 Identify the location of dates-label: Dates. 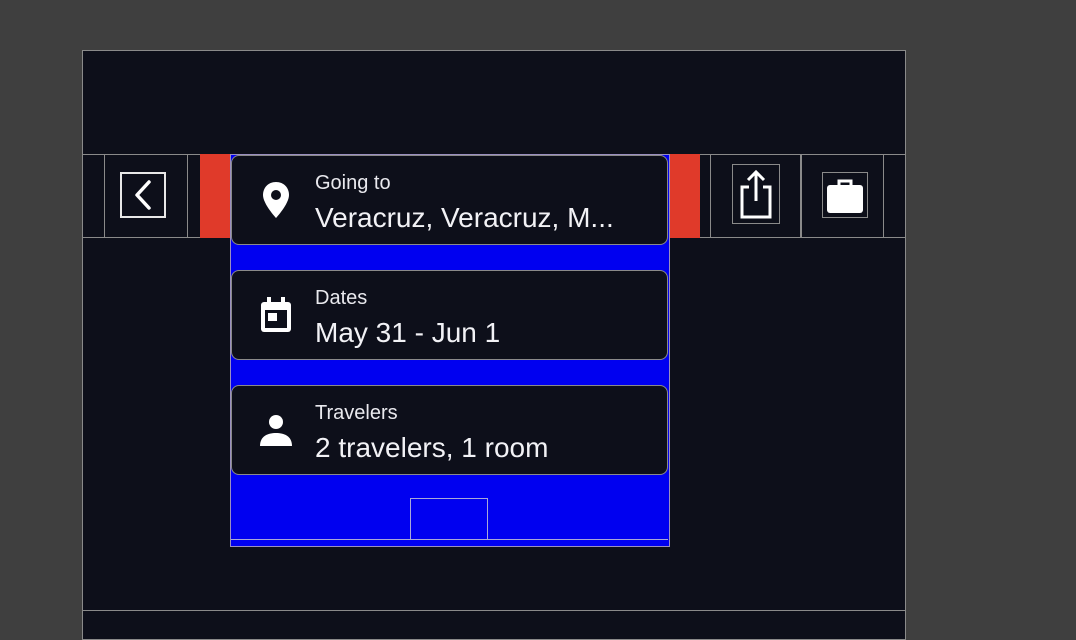
(341, 298).